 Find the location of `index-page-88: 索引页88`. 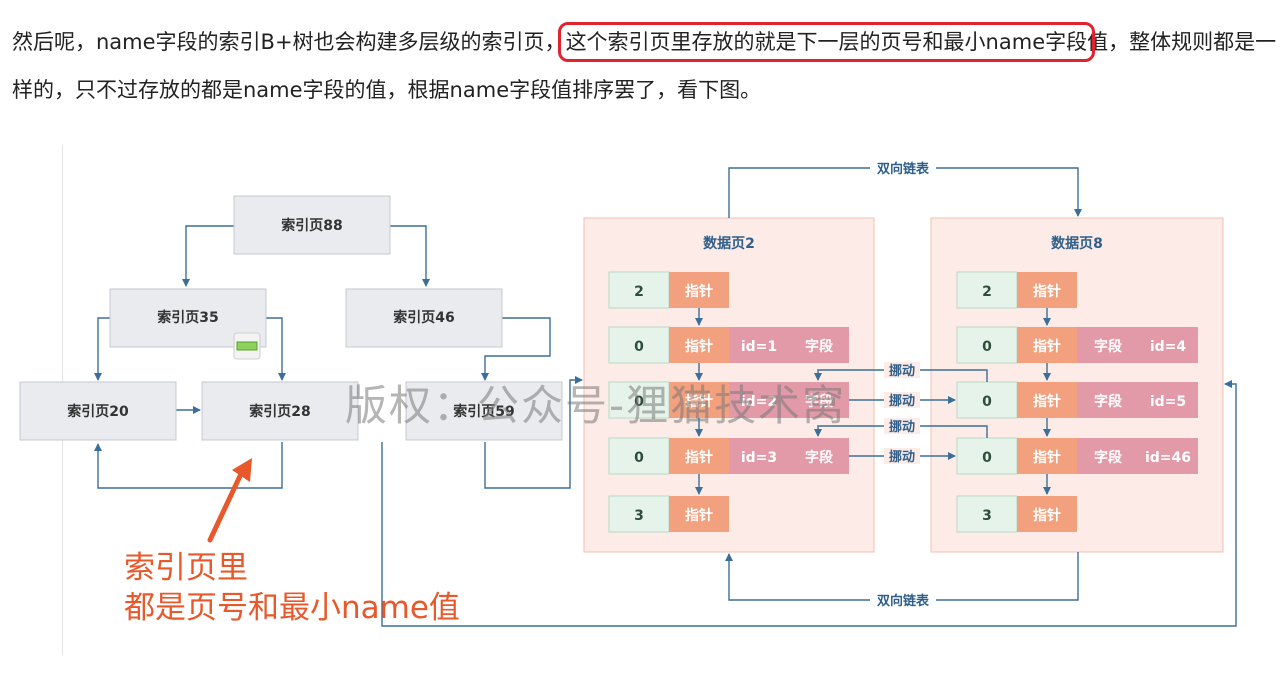

index-page-88: 索引页88 is located at coordinates (312, 225).